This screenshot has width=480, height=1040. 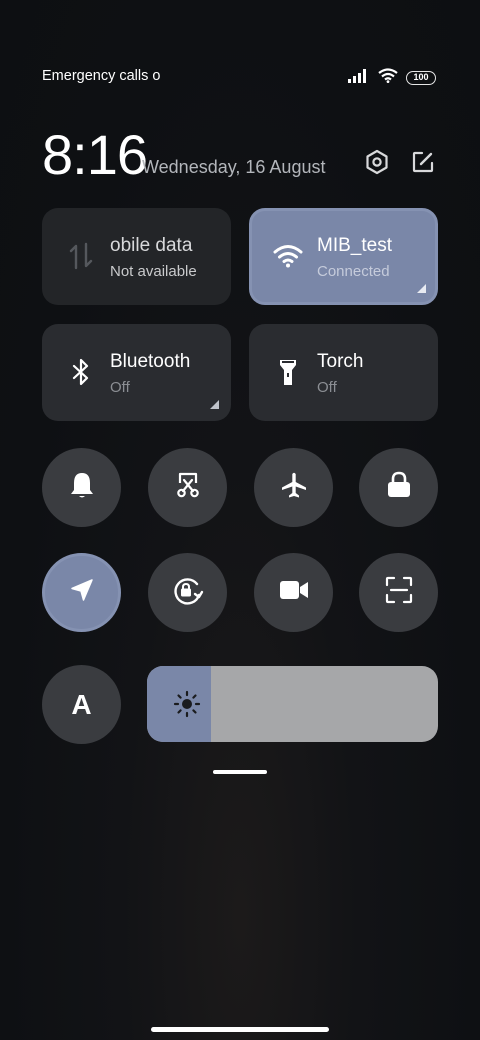 What do you see at coordinates (187, 704) in the screenshot?
I see `brightness-icon` at bounding box center [187, 704].